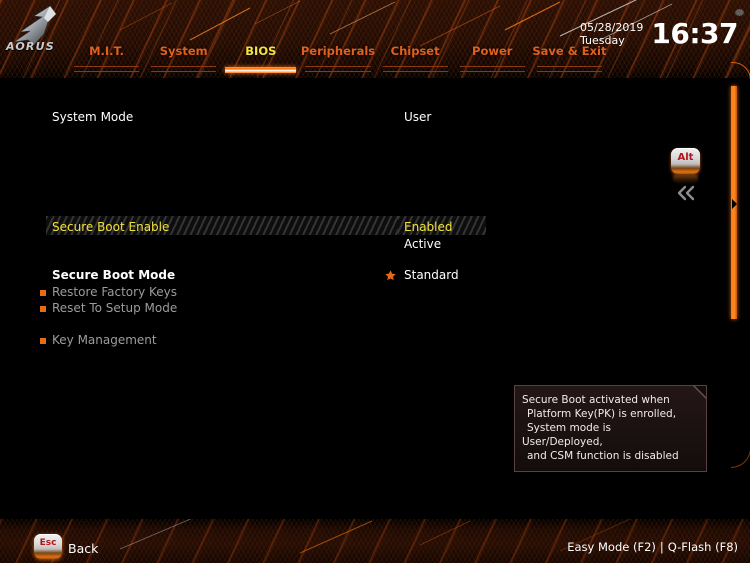 This screenshot has height=563, width=750. I want to click on alt-key-button: Alt, so click(685, 161).